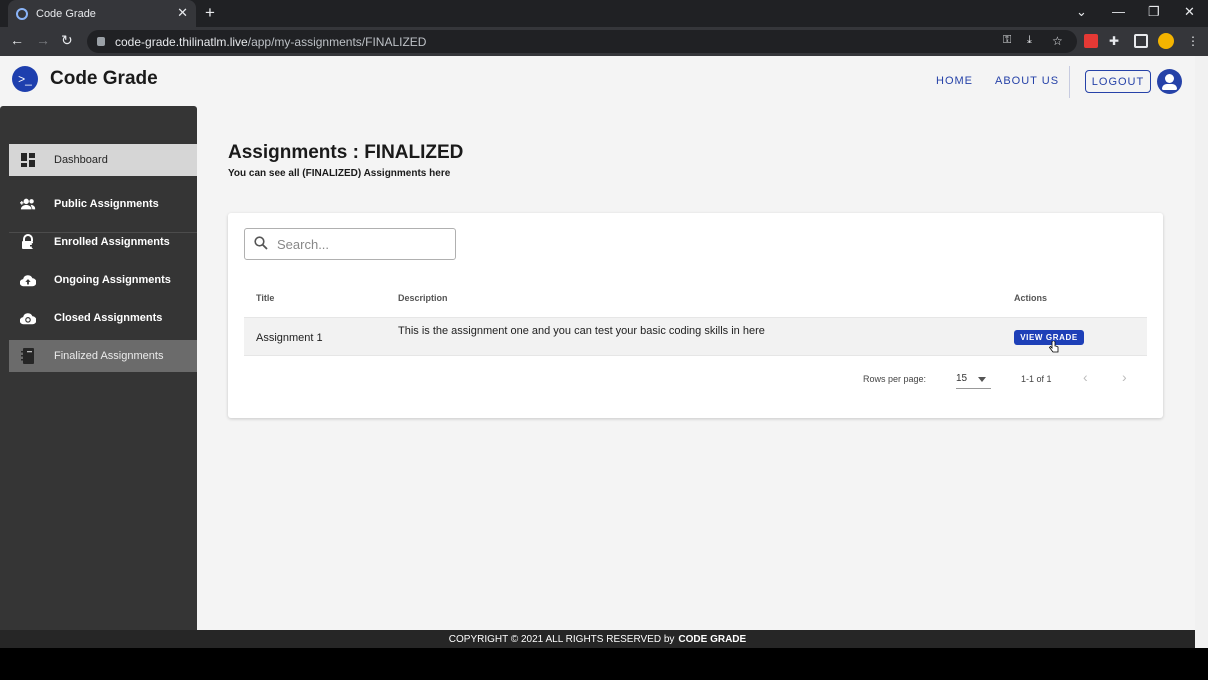 This screenshot has width=1208, height=680. I want to click on search-icon, so click(264, 244).